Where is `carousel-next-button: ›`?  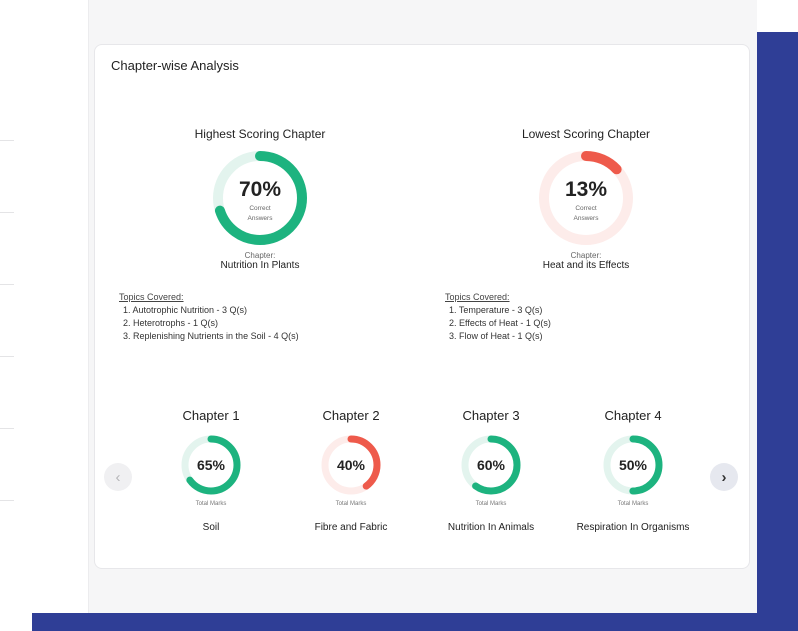
carousel-next-button: › is located at coordinates (724, 477).